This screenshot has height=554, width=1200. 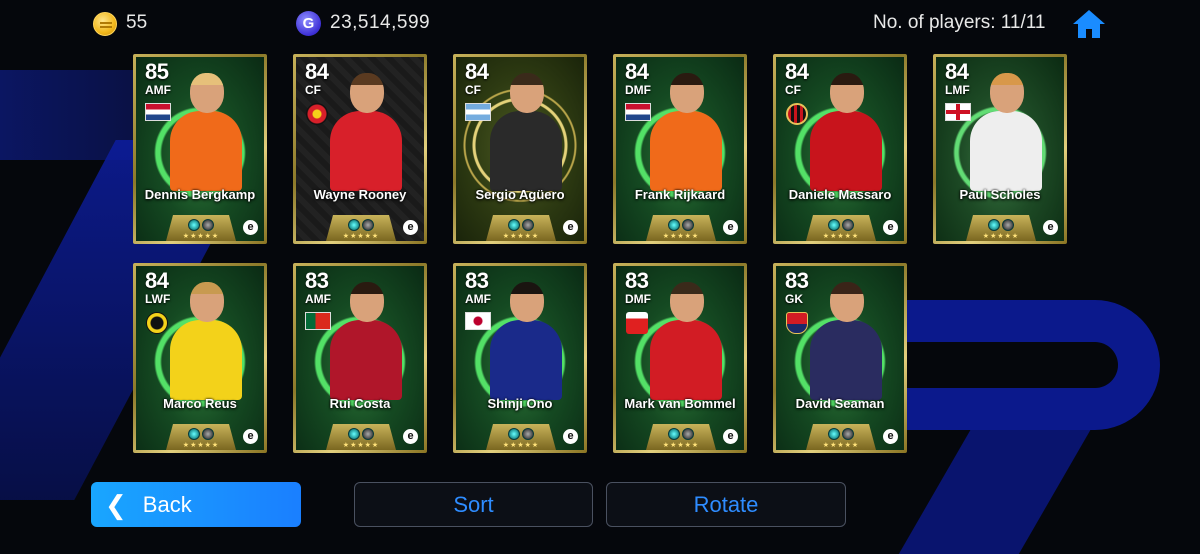 I want to click on player-card: 84 CF Sergio Agüero ★★★★★ e, so click(x=520, y=149).